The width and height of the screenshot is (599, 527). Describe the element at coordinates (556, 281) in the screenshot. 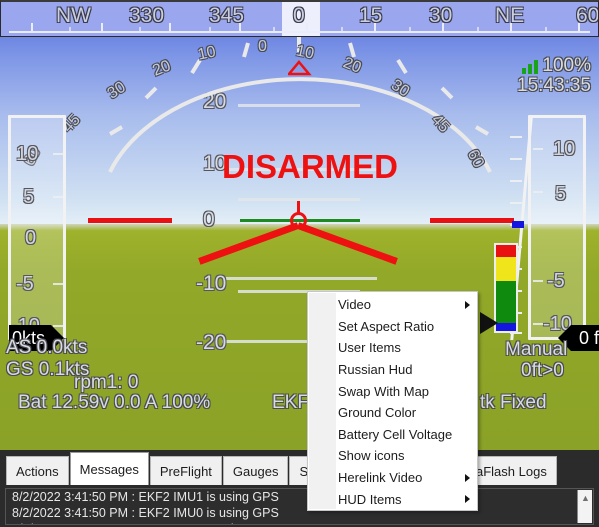

I see `alt-tick-m5: -5` at that location.